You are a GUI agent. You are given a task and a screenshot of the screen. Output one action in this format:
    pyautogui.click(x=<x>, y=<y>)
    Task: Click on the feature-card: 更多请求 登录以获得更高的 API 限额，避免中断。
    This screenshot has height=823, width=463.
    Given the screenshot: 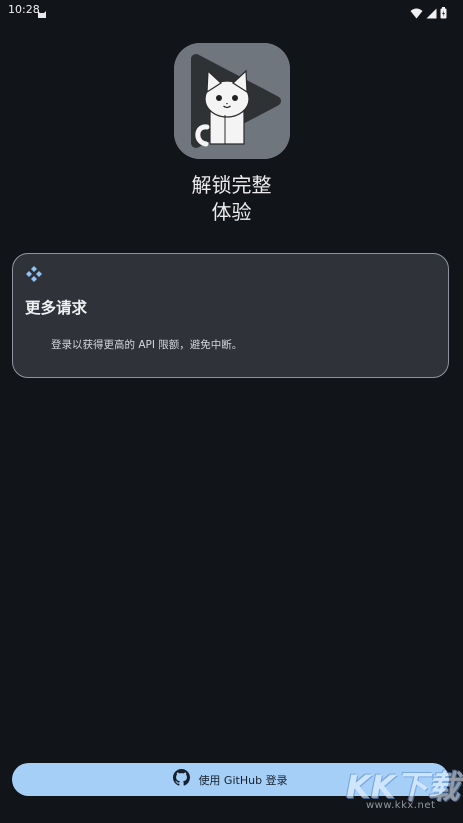 What is the action you would take?
    pyautogui.click(x=230, y=315)
    